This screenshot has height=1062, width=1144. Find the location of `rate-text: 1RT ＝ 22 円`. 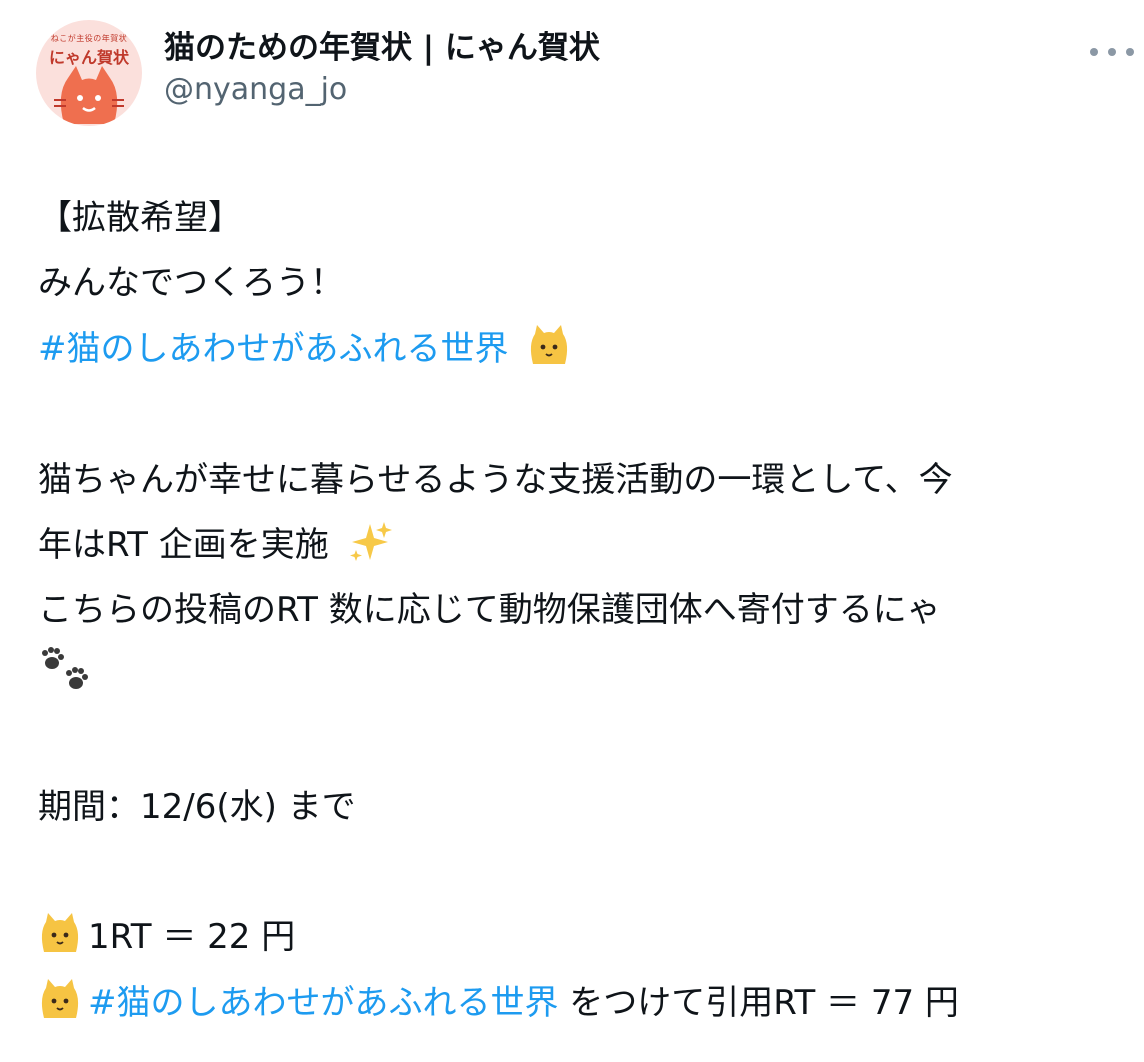

rate-text: 1RT ＝ 22 円 is located at coordinates (192, 937).